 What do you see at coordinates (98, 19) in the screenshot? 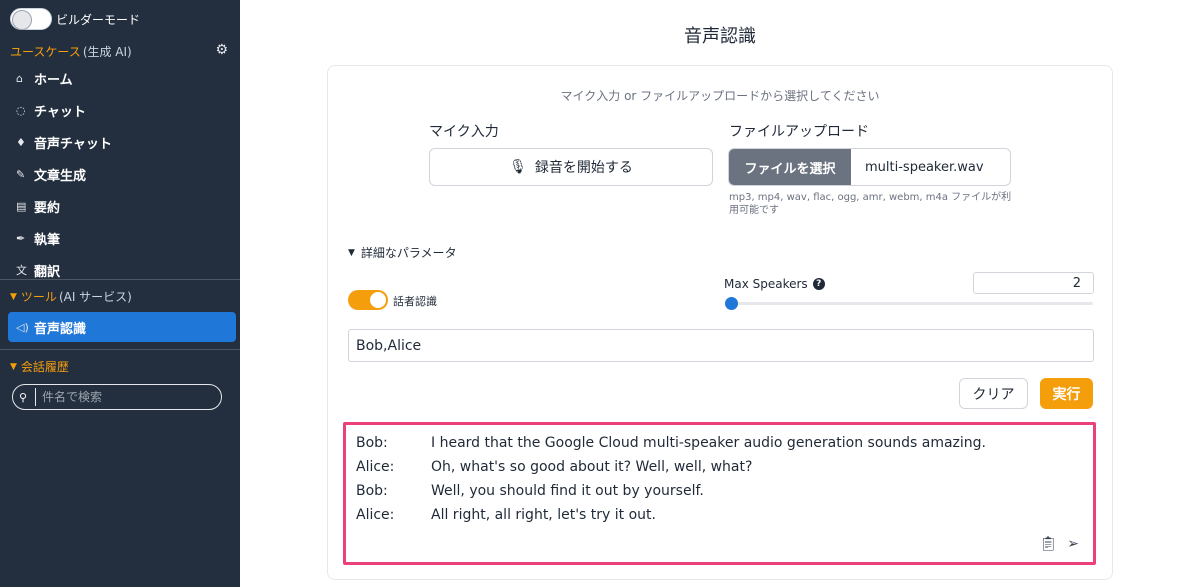
I see `builder-mode-label: ビルダーモード` at bounding box center [98, 19].